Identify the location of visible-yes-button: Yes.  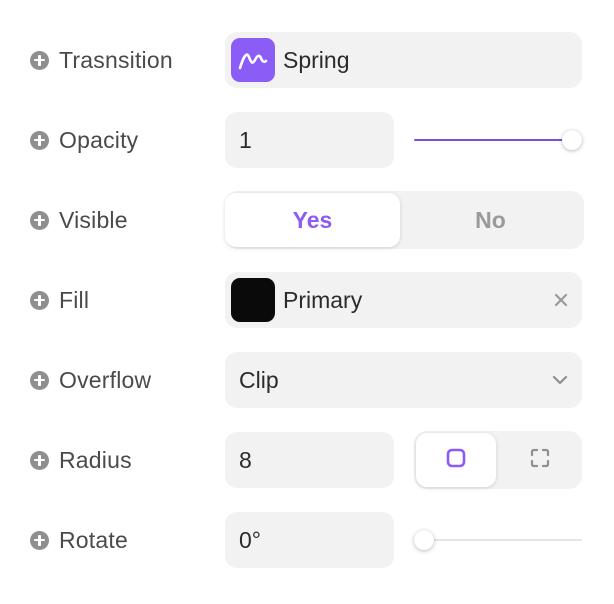
(312, 220).